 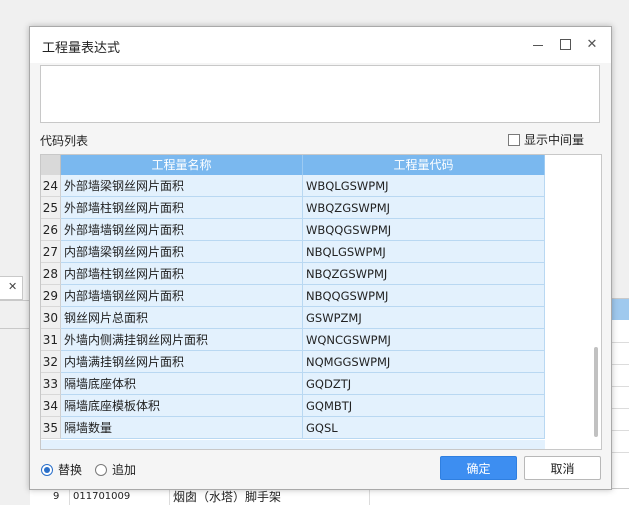 I want to click on quantity-code-cell: WBQLGSWPMJ, so click(x=424, y=186).